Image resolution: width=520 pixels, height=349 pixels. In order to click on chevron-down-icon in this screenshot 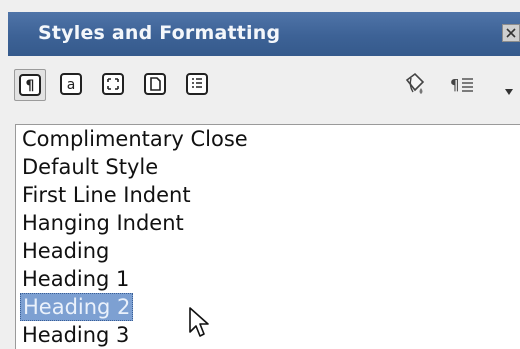, I will do `click(509, 88)`.